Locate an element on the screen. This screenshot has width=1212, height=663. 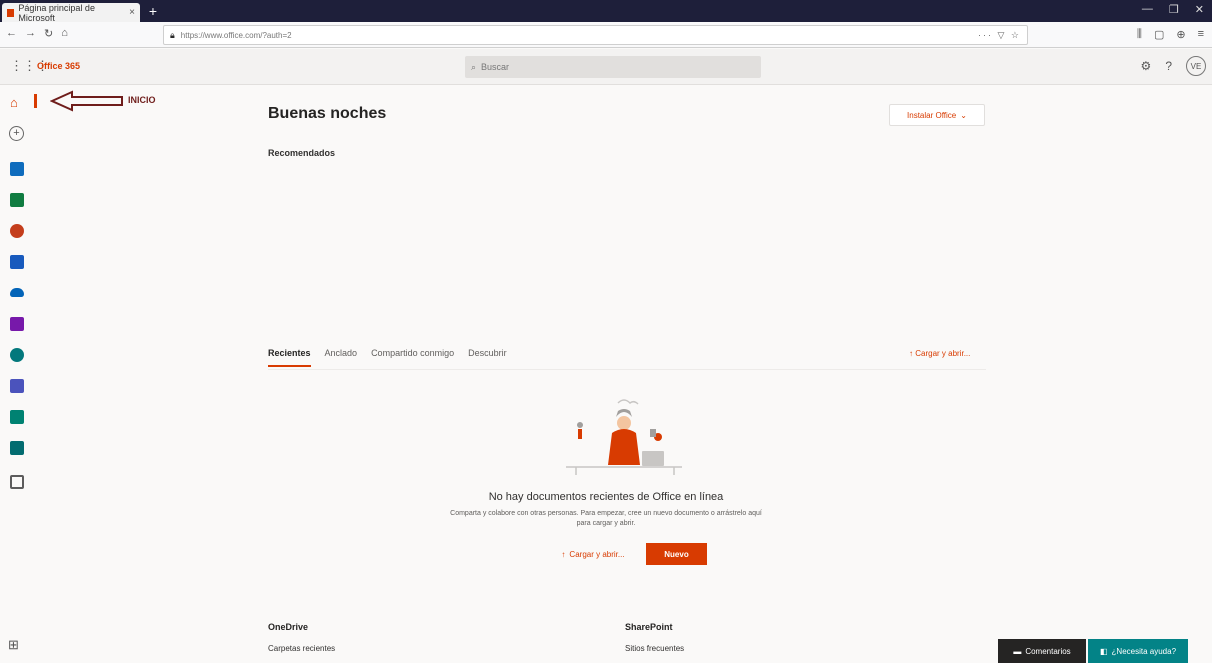
help-label: ¿Necesita ayuda? is located at coordinates (1144, 651).